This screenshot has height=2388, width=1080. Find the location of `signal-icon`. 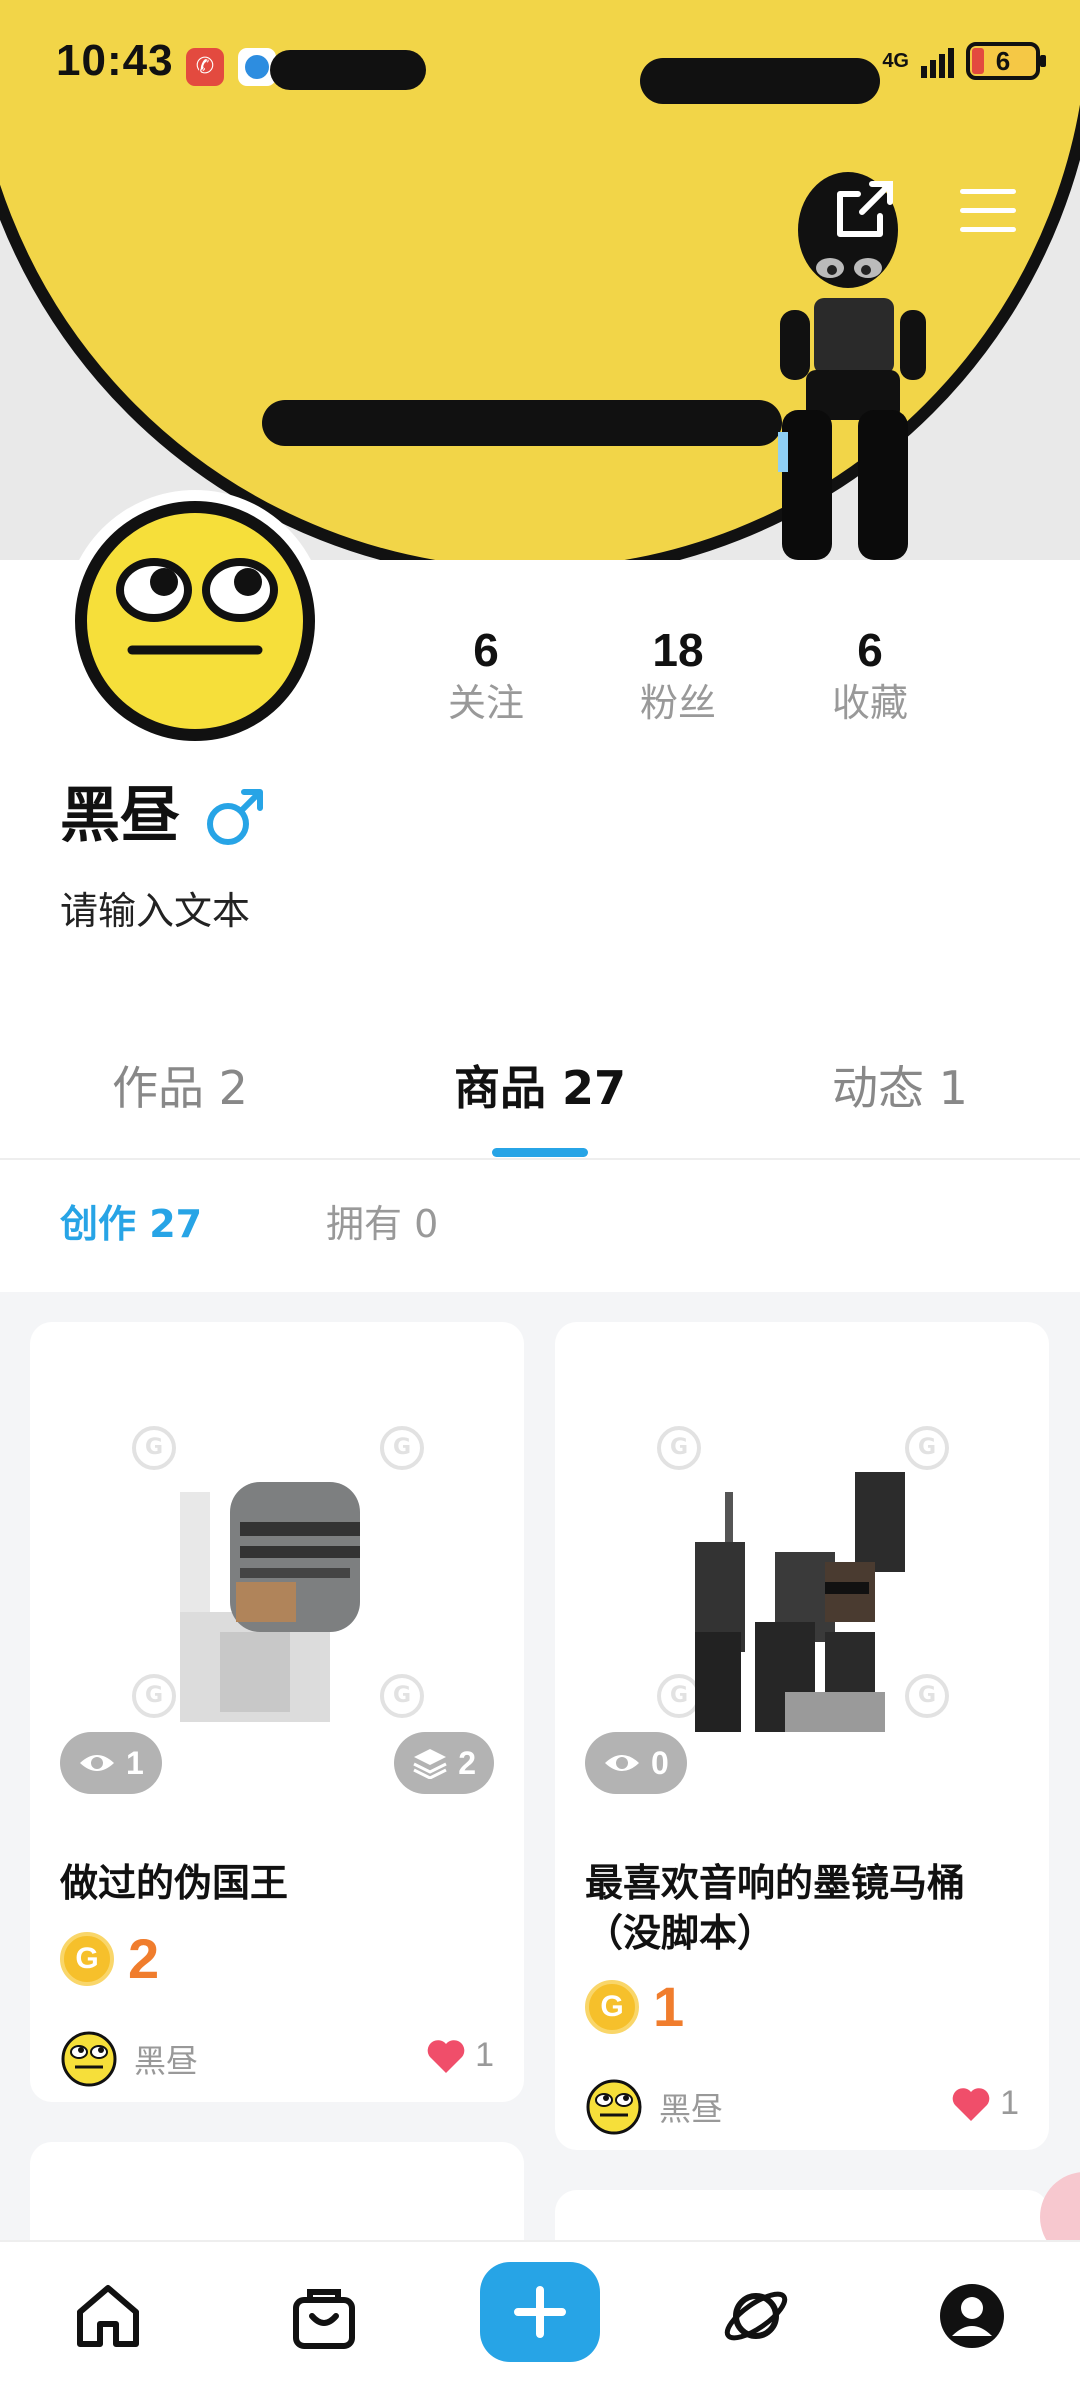

signal-icon is located at coordinates (937, 61).